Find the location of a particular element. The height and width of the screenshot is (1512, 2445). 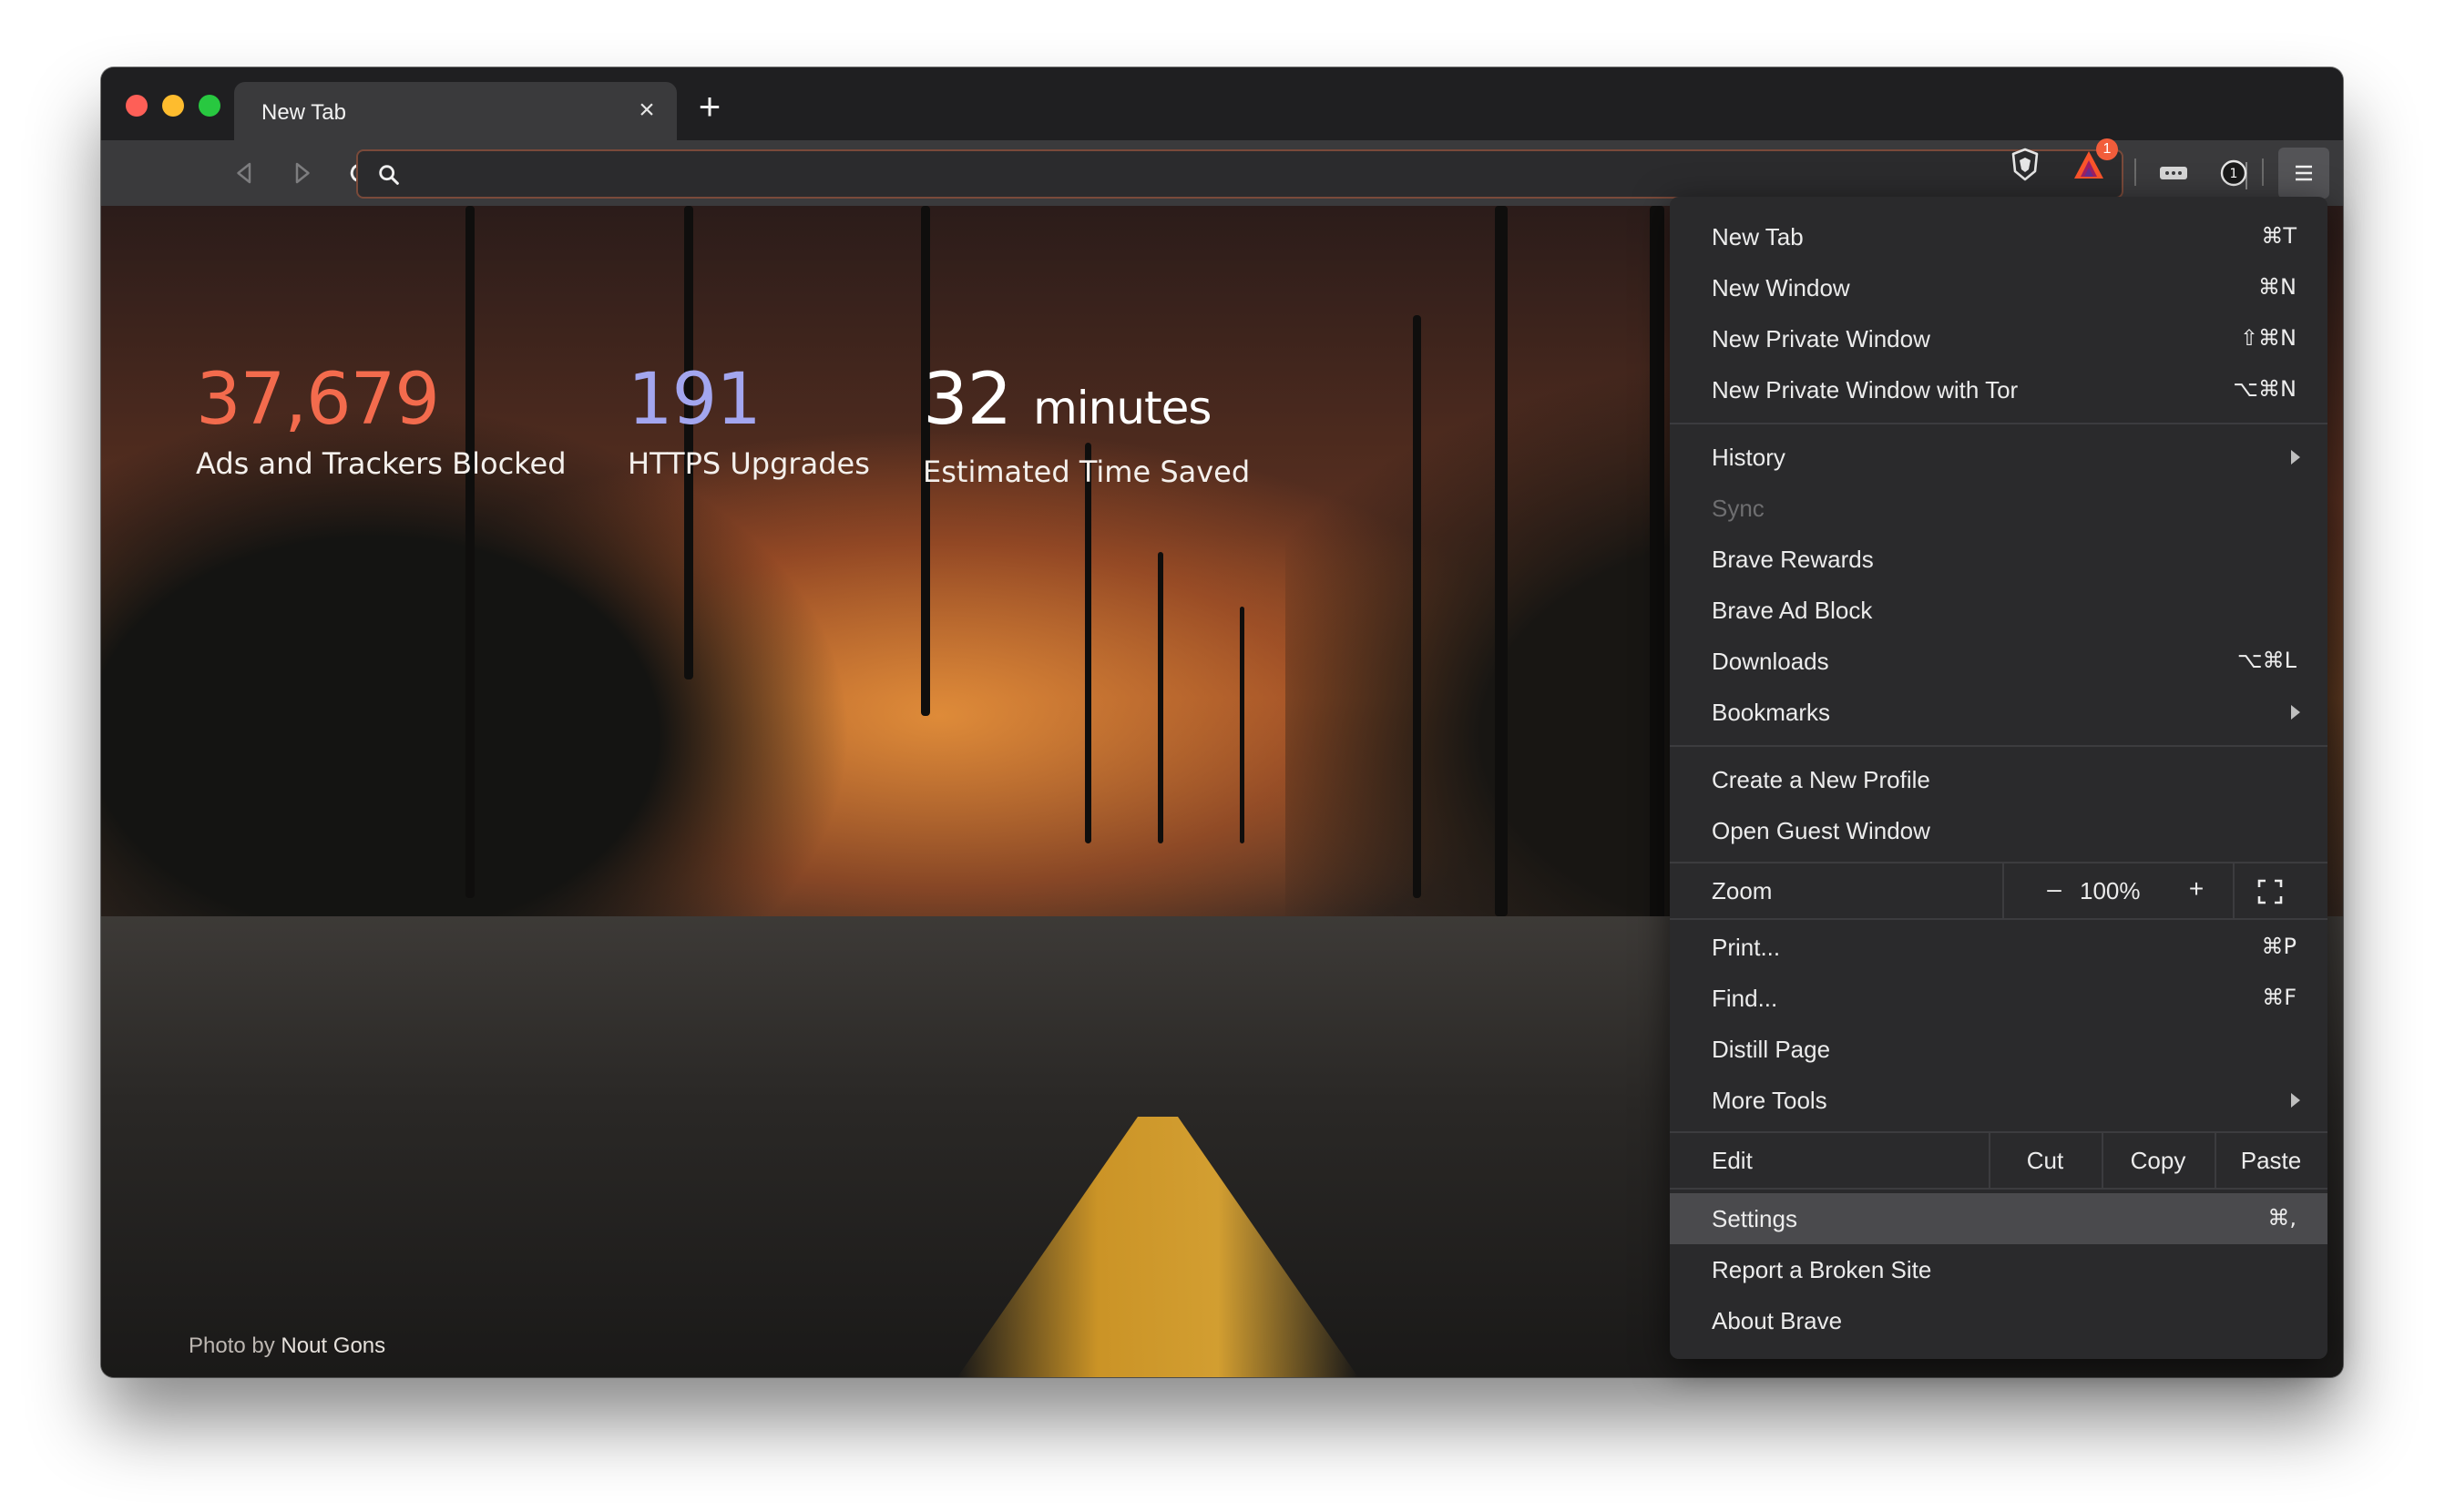

zoom-out-button: – is located at coordinates (2054, 889).